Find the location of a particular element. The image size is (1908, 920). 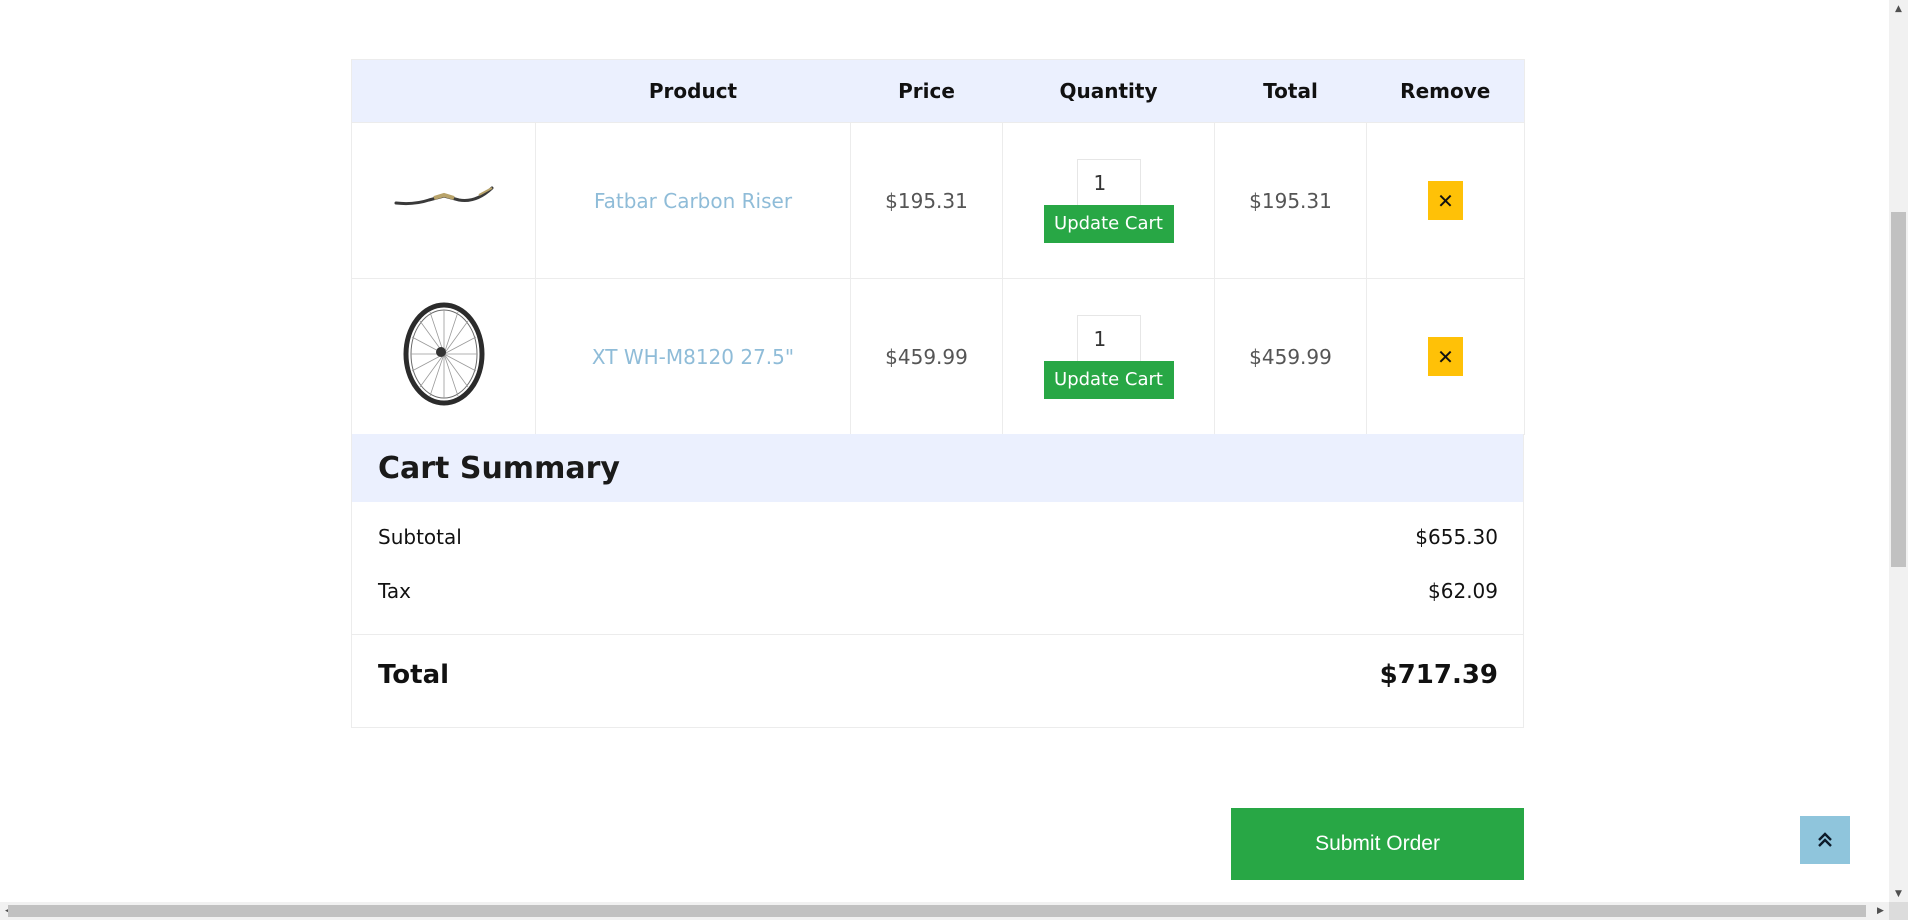

product-link: XT WH-M8120 27.5" is located at coordinates (693, 357).